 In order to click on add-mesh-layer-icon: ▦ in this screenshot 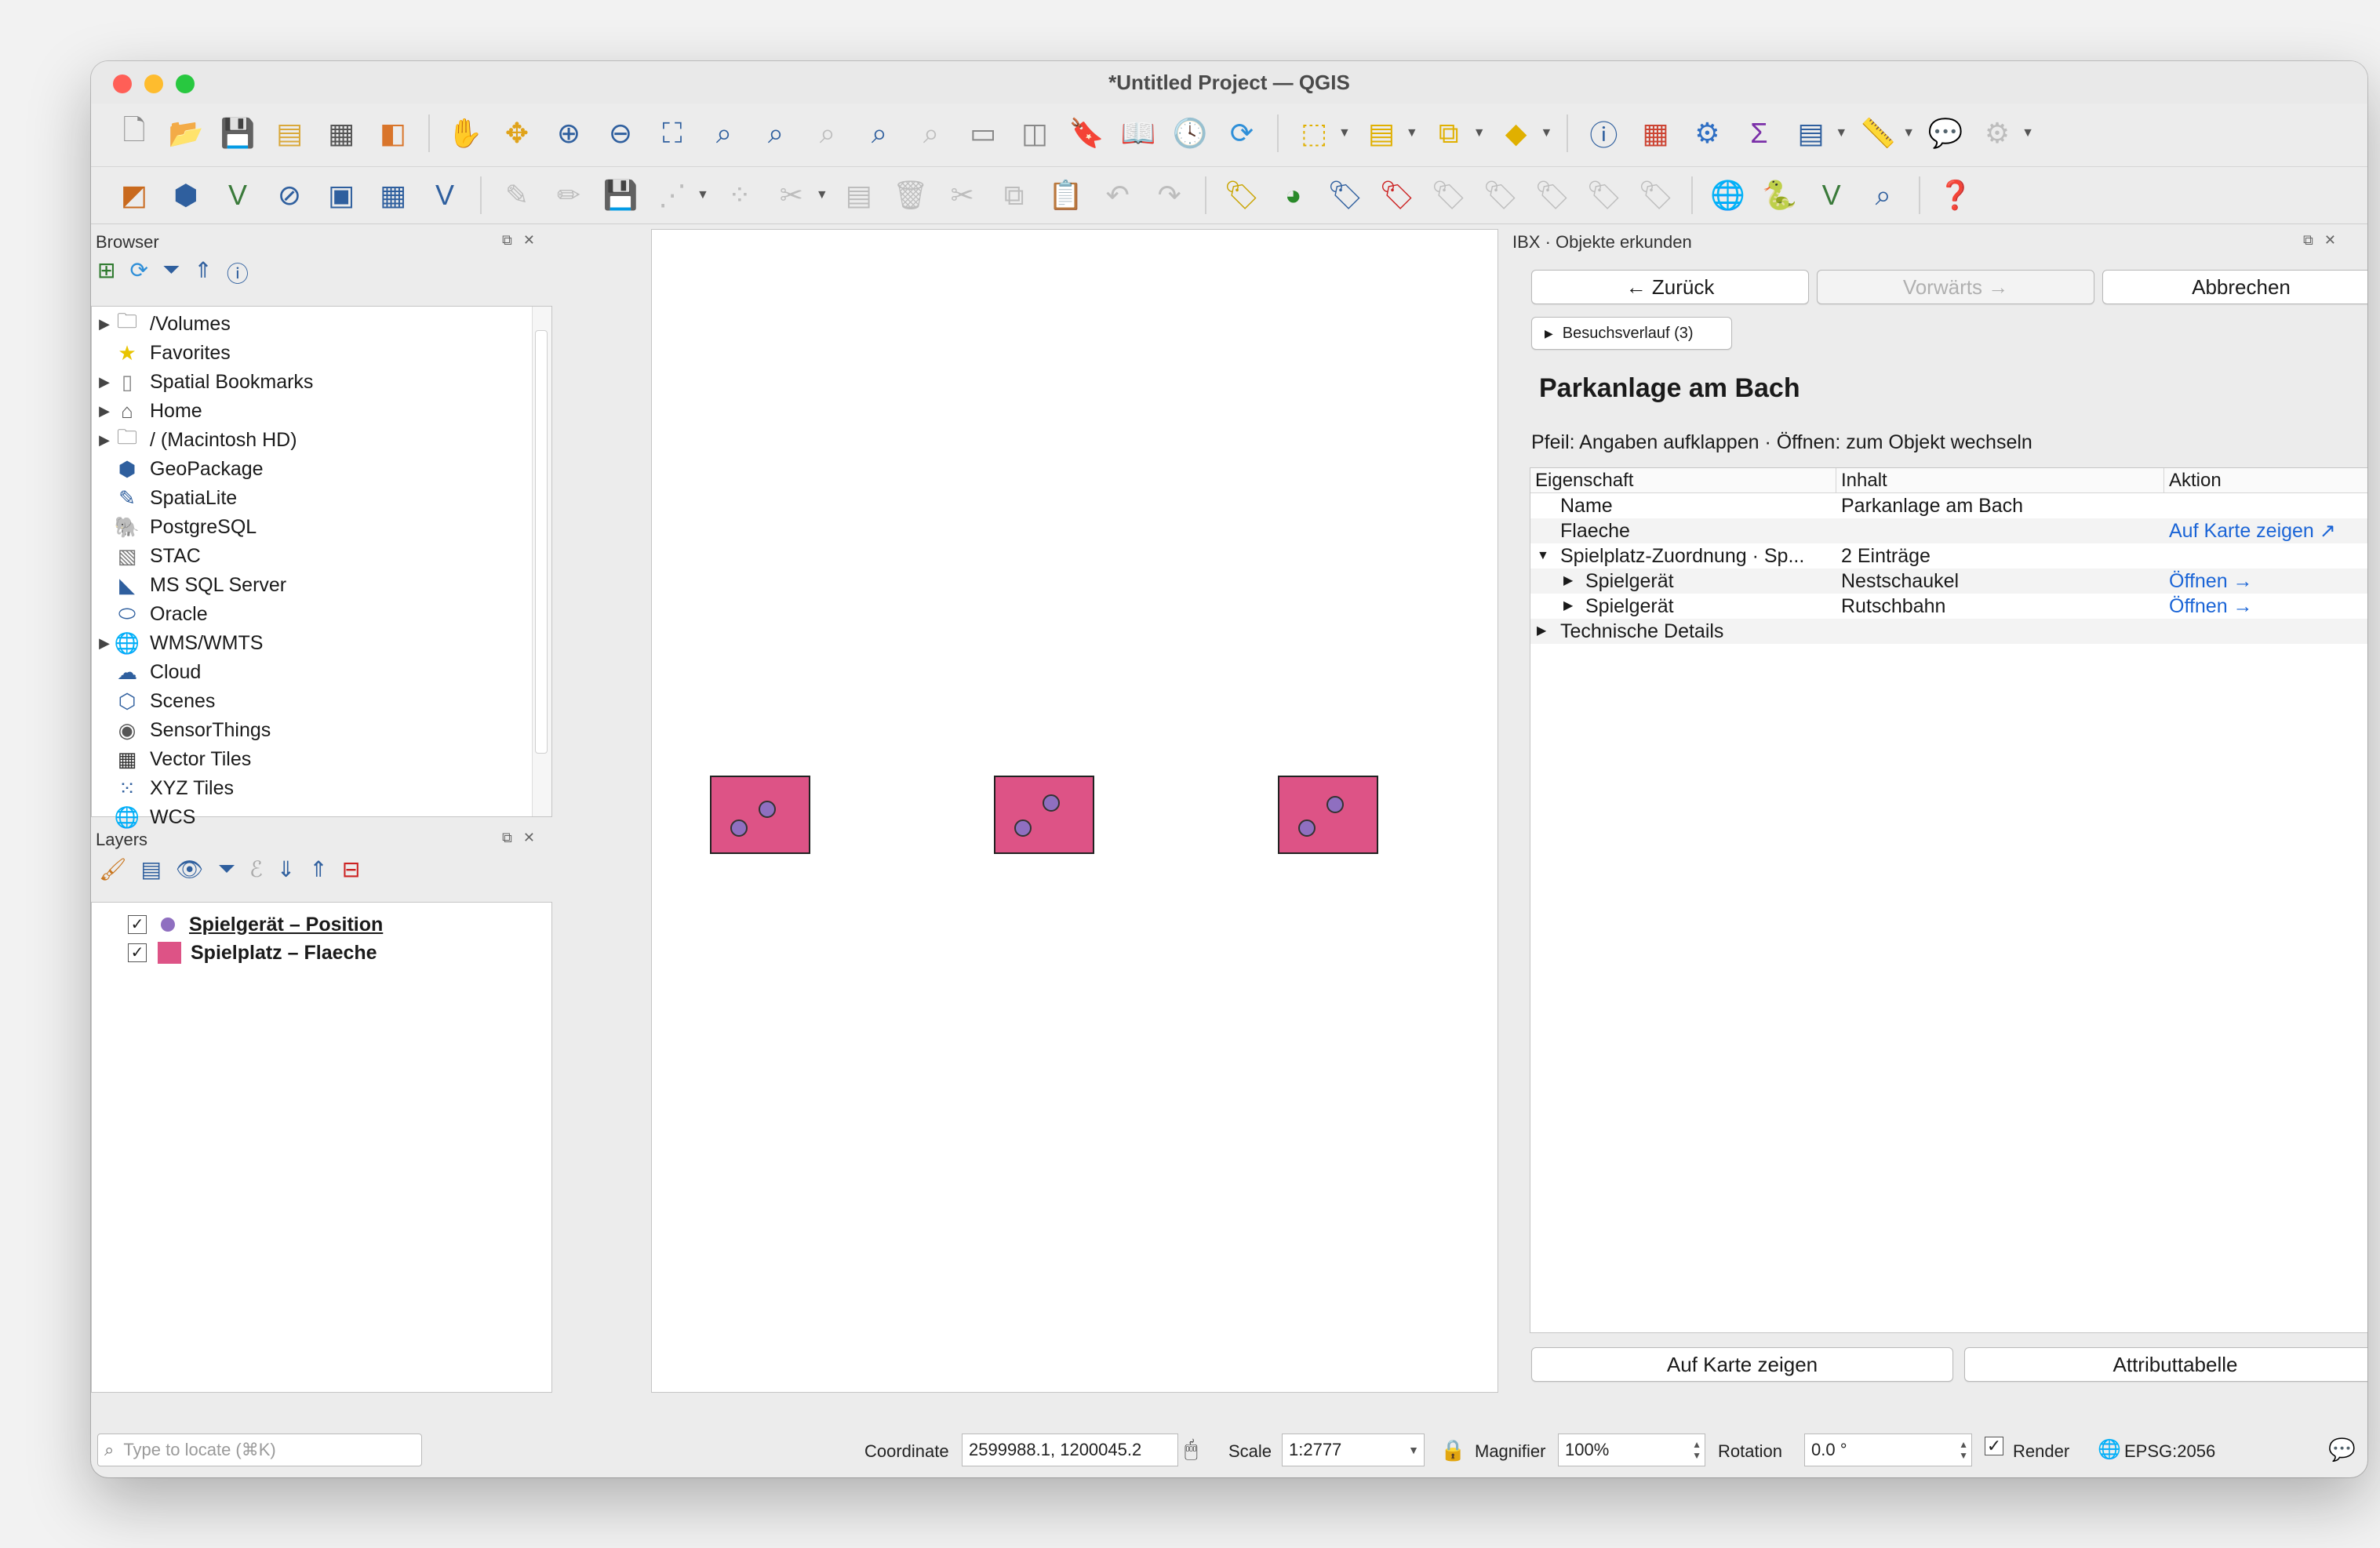, I will do `click(393, 195)`.